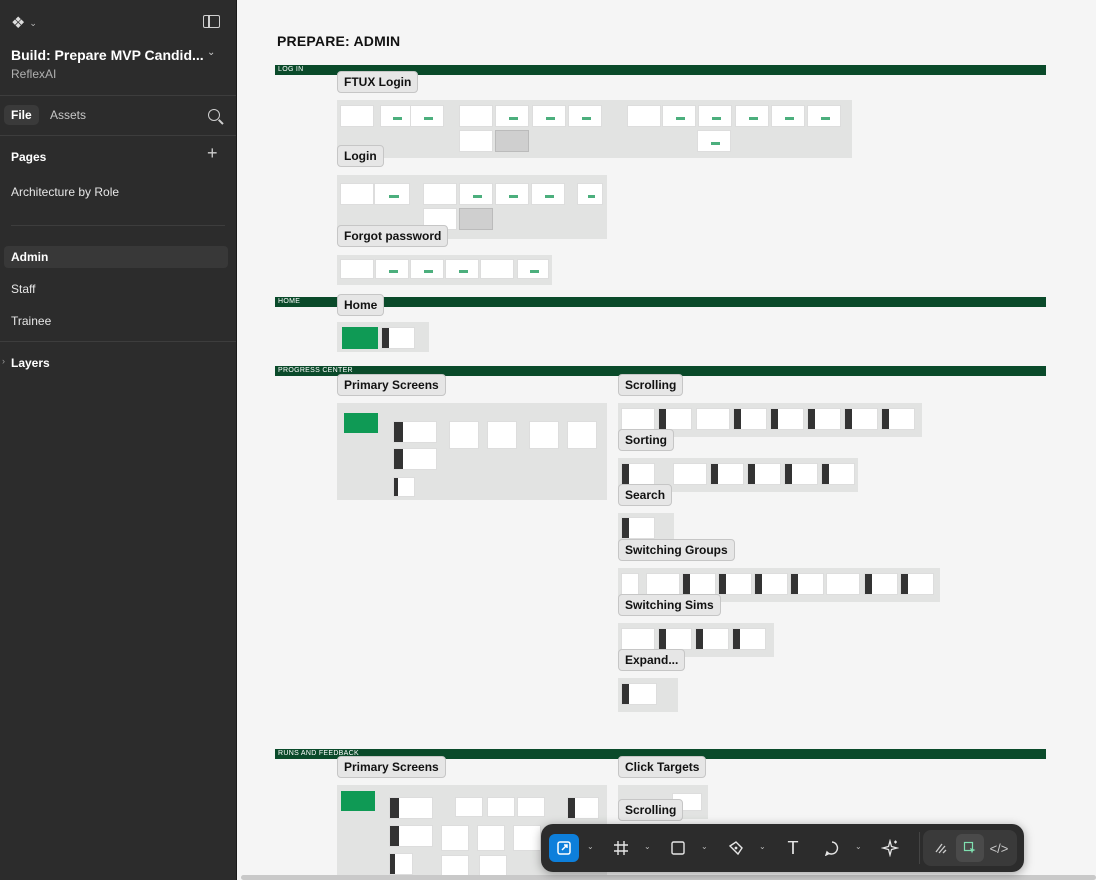 This screenshot has height=880, width=1096. Describe the element at coordinates (645, 495) in the screenshot. I see `label-search: Search` at that location.